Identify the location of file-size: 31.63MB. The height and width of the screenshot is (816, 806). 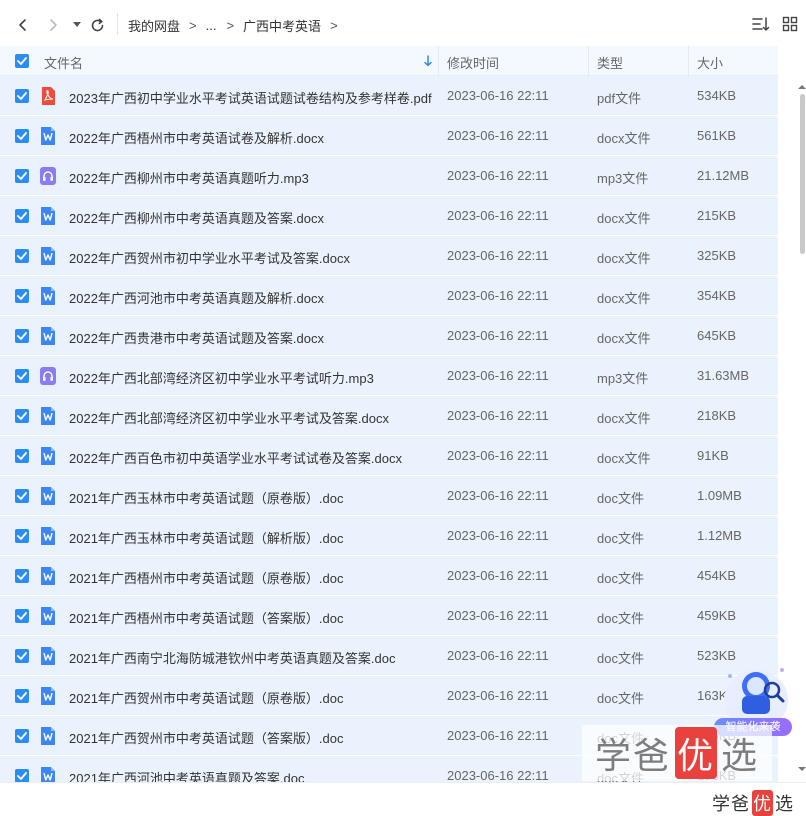
(723, 375).